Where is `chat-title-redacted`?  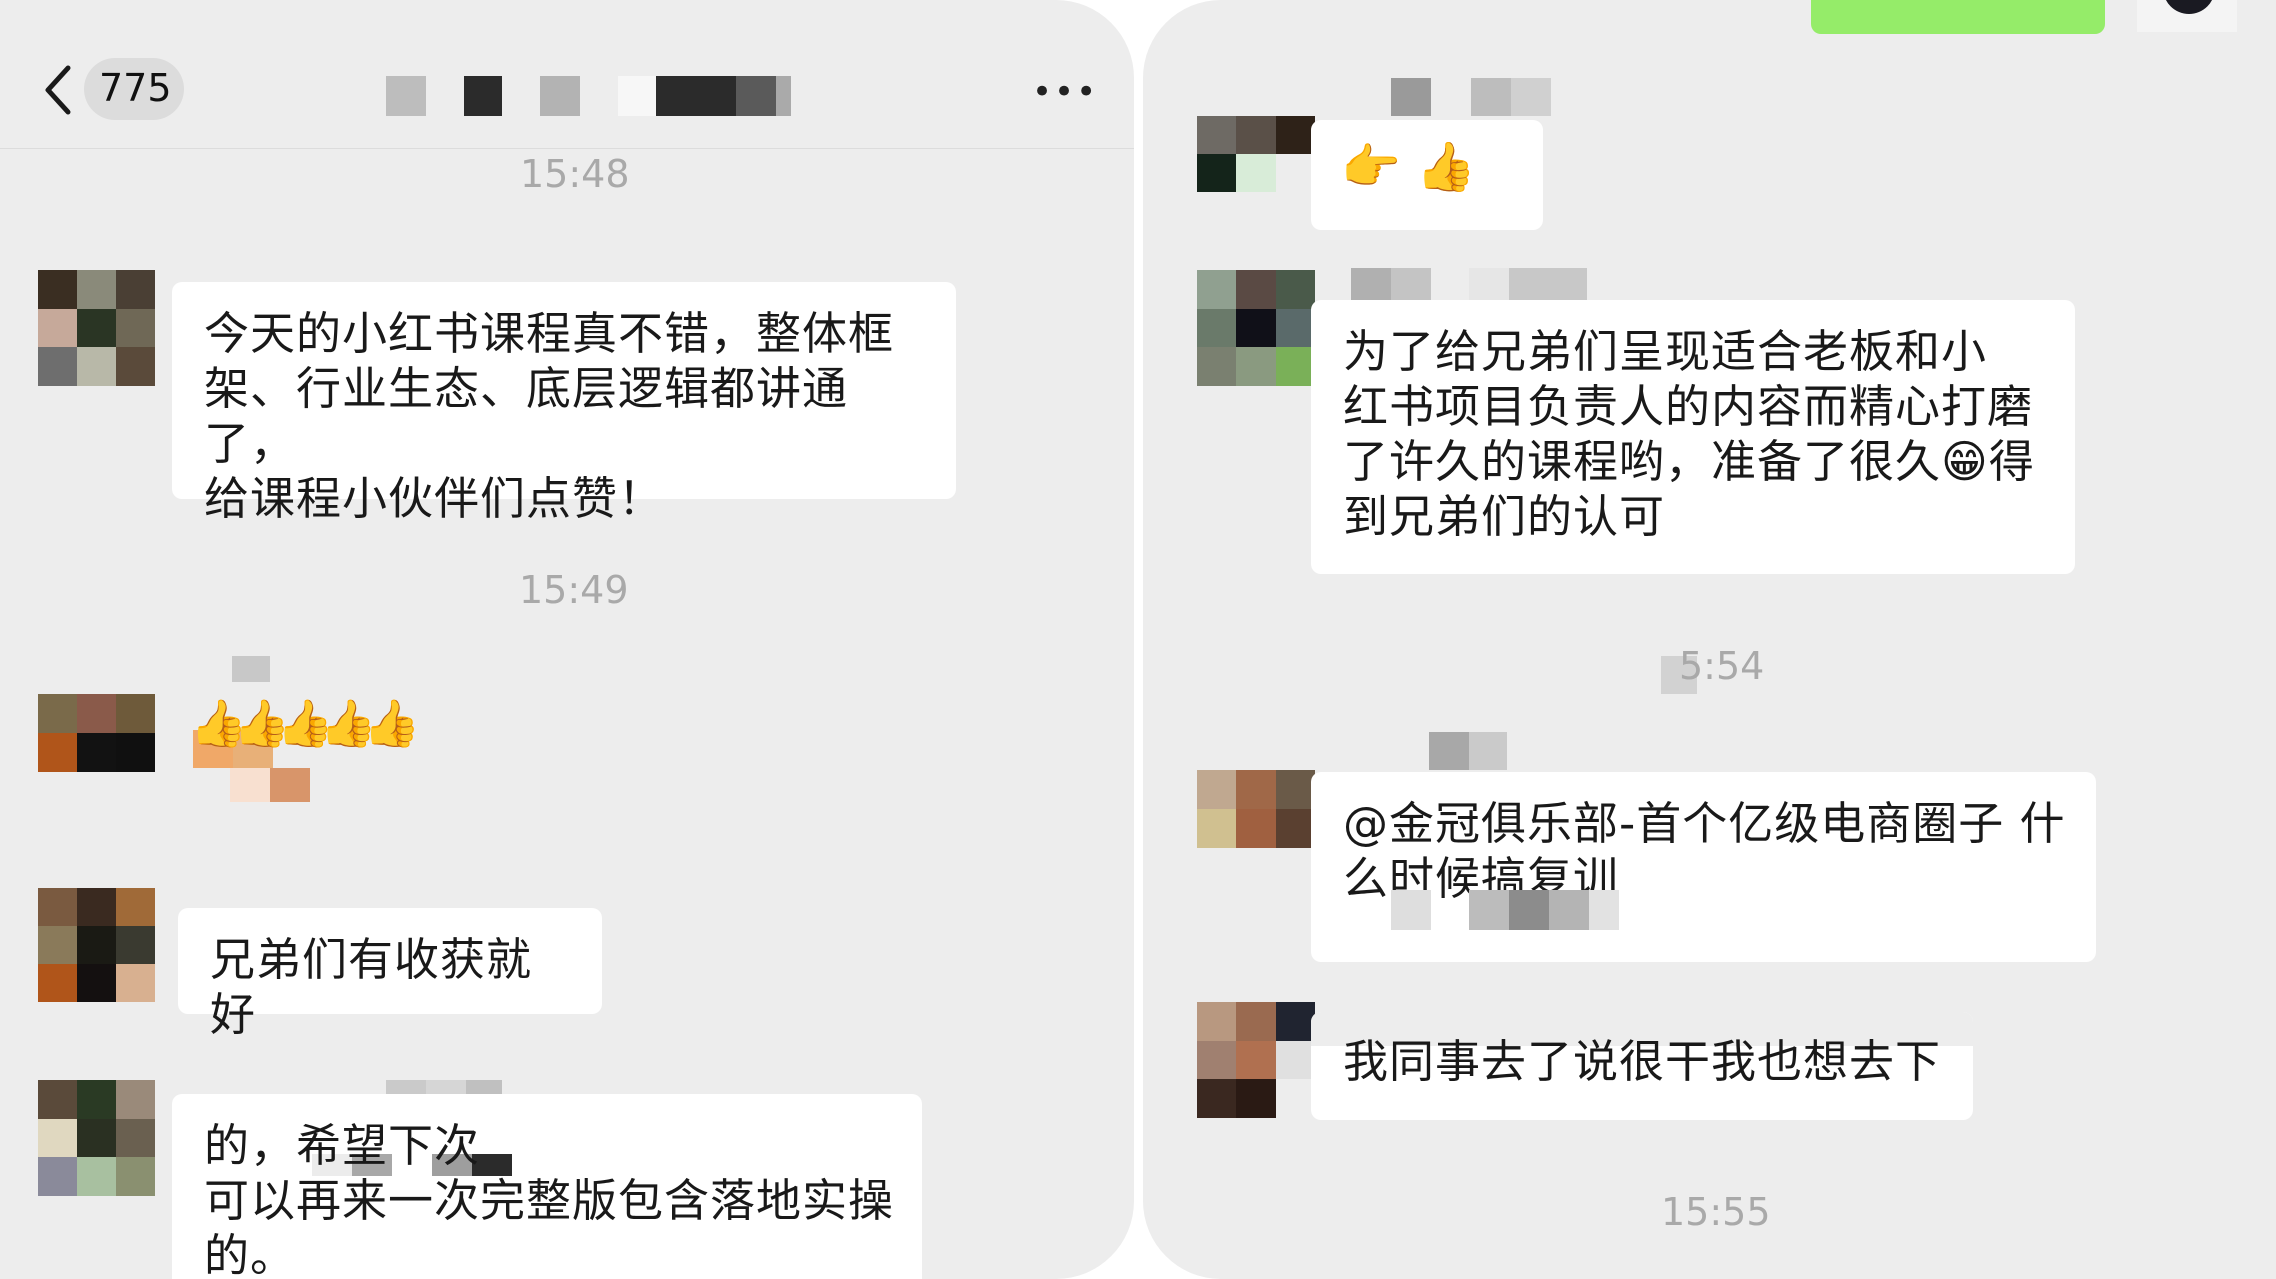
chat-title-redacted is located at coordinates (588, 96).